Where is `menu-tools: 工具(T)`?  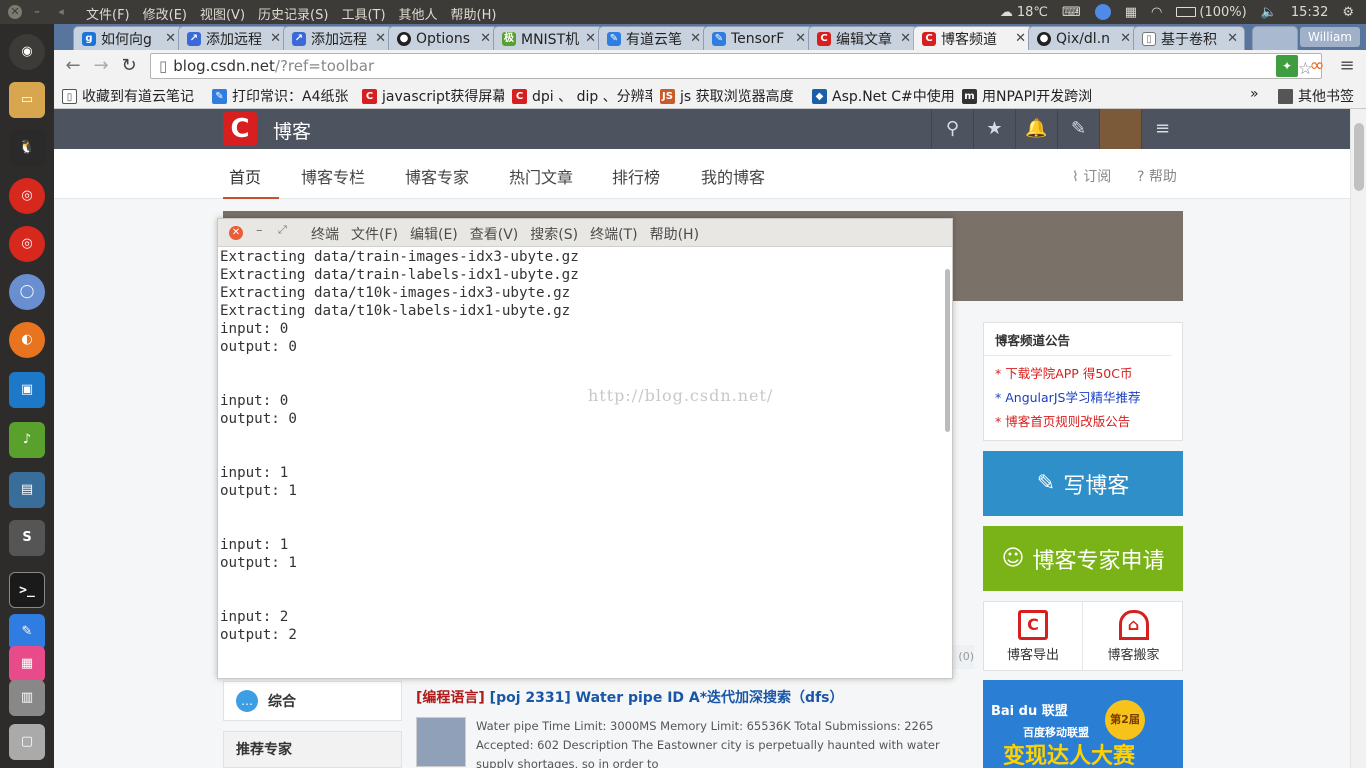 menu-tools: 工具(T) is located at coordinates (363, 13).